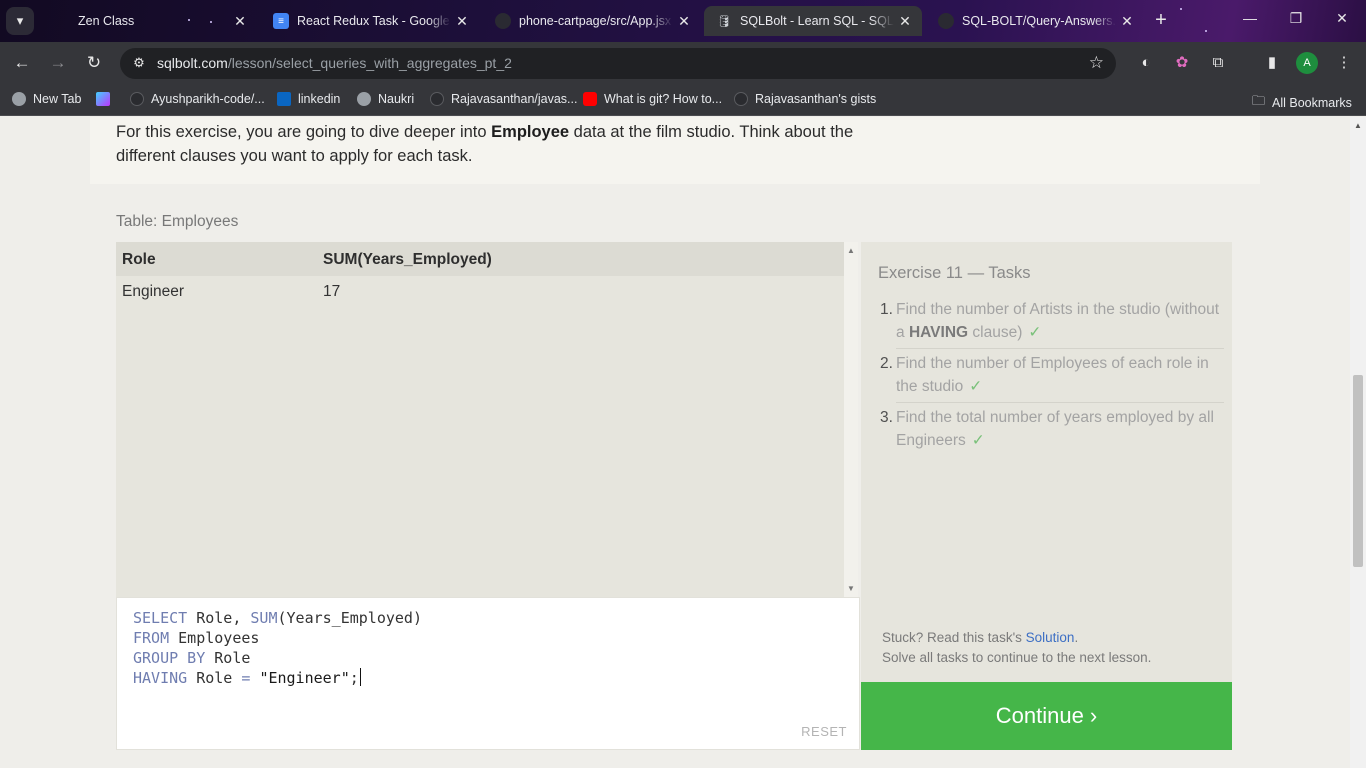 The height and width of the screenshot is (768, 1366). What do you see at coordinates (304, 678) in the screenshot?
I see `sql-token: "Engineer"` at bounding box center [304, 678].